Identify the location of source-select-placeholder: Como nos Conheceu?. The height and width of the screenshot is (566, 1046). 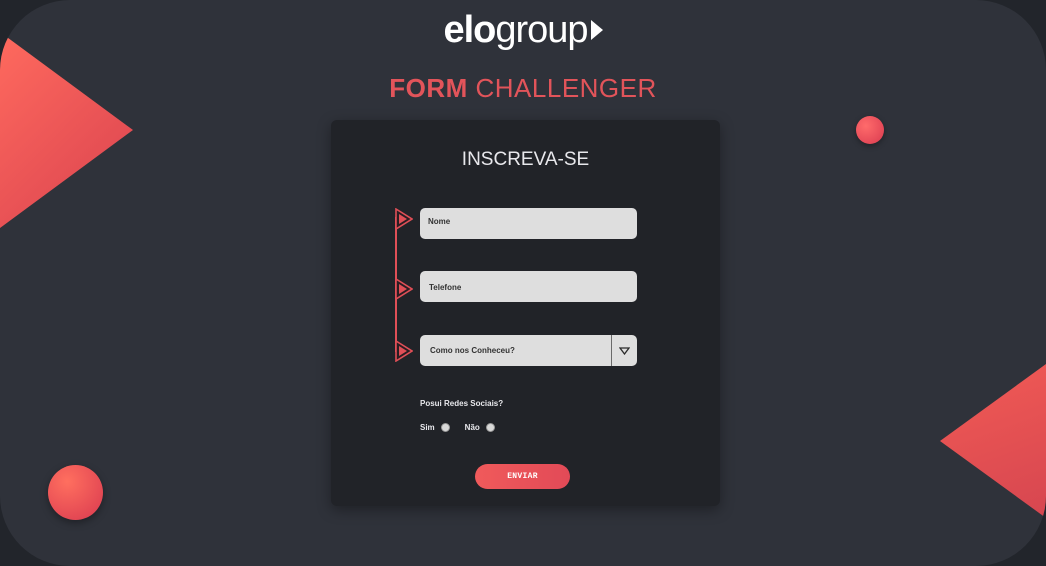
(472, 350).